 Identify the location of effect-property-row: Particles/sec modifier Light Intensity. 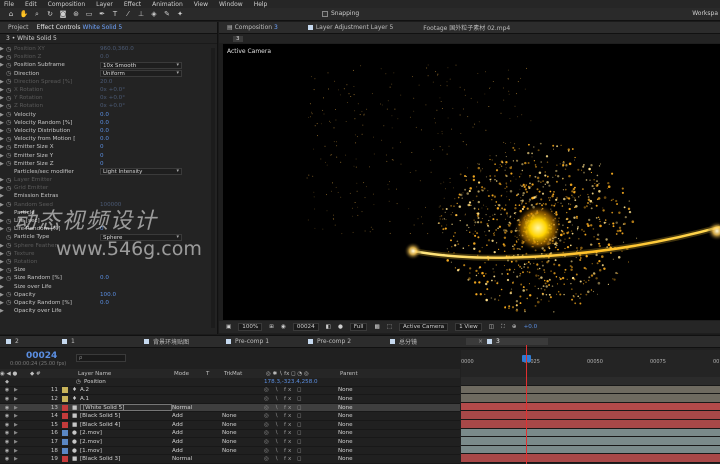
(105, 172).